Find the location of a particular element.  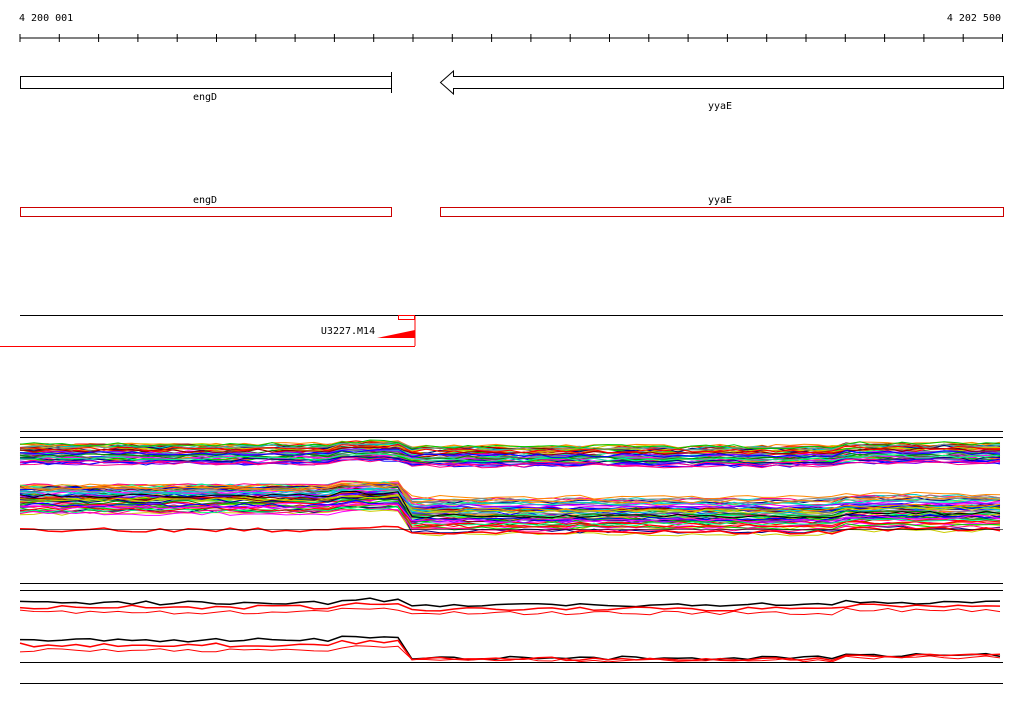

gene-yyaE-label: yyaE is located at coordinates (720, 106).